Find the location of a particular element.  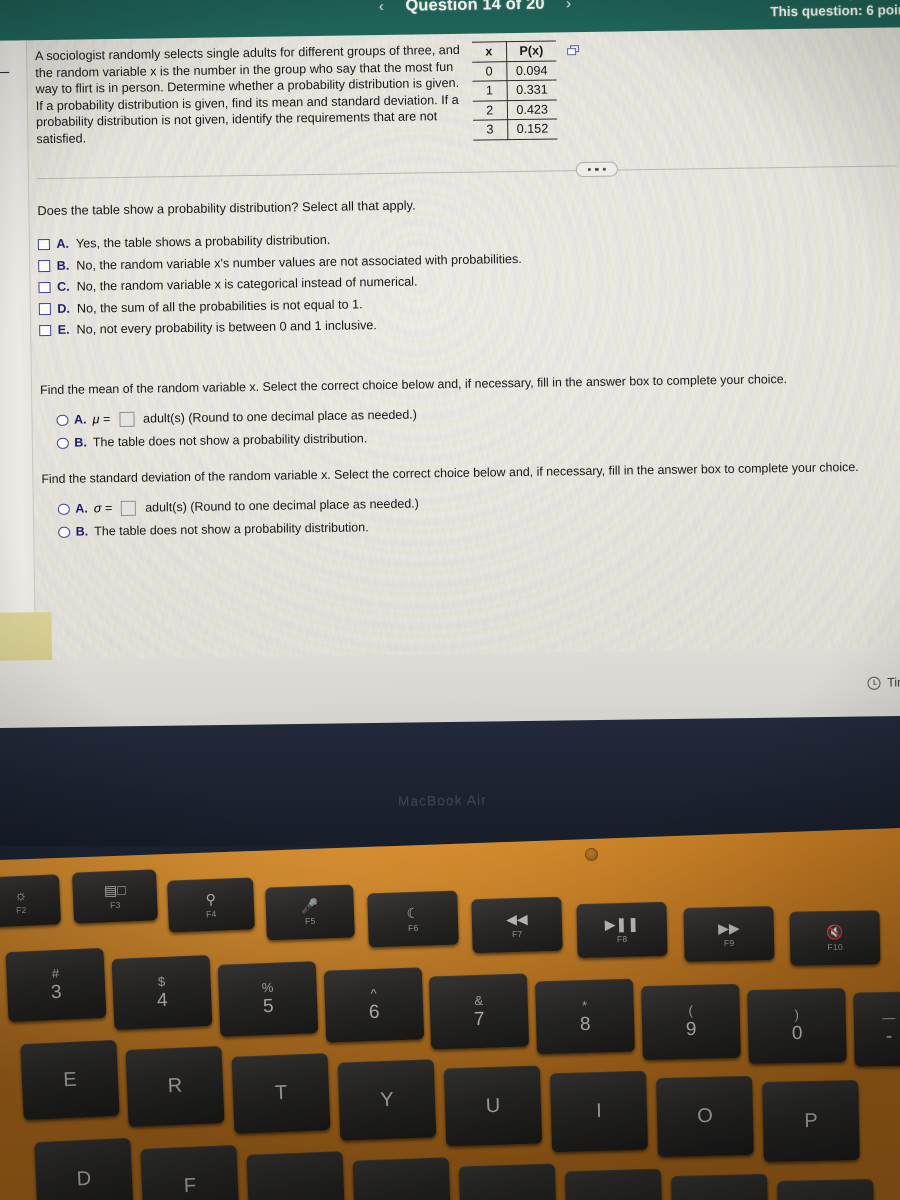

mute-icon: 🔇 is located at coordinates (835, 931).